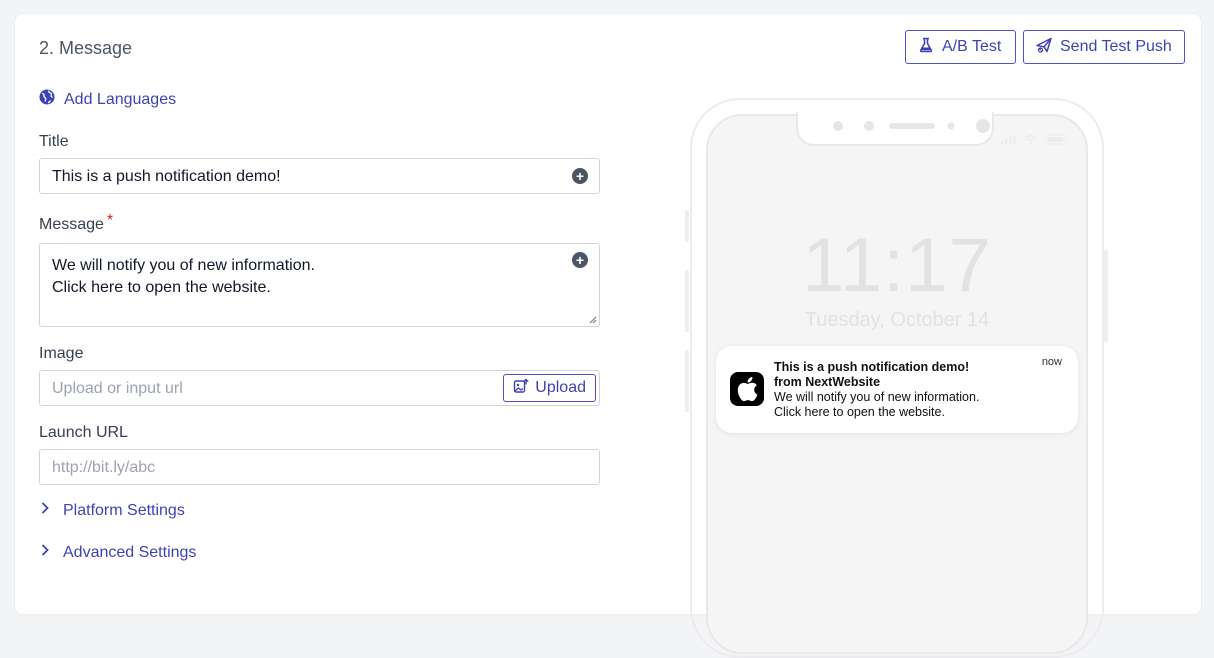 This screenshot has height=658, width=1214. Describe the element at coordinates (859, 412) in the screenshot. I see `notification-body-line-2: Click here to open the website.` at that location.